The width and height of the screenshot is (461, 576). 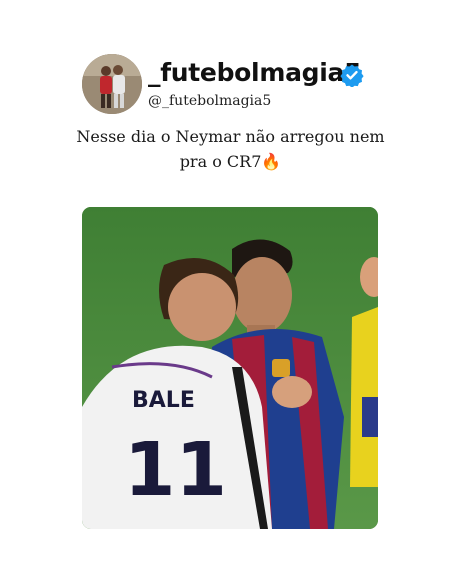 What do you see at coordinates (230, 136) in the screenshot?
I see `caption-line-1: Nesse dia o Neymar não arregou nem` at bounding box center [230, 136].